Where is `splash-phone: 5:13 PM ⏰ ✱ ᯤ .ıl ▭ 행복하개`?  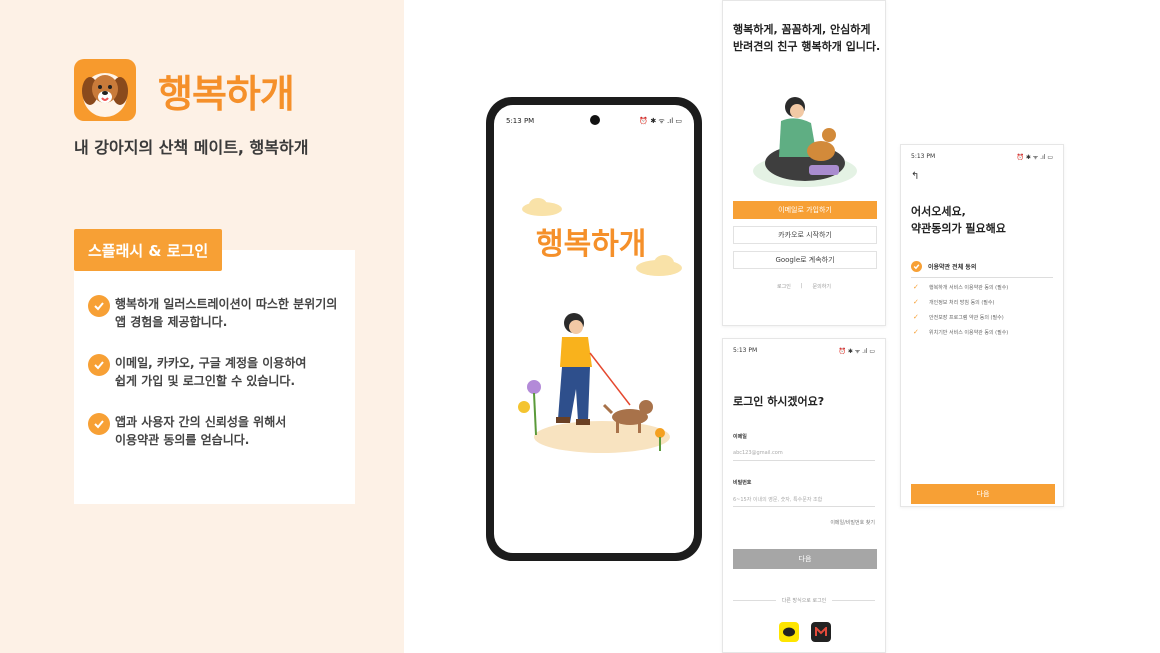
splash-phone: 5:13 PM ⏰ ✱ ᯤ .ıl ▭ 행복하개 is located at coordinates (594, 329).